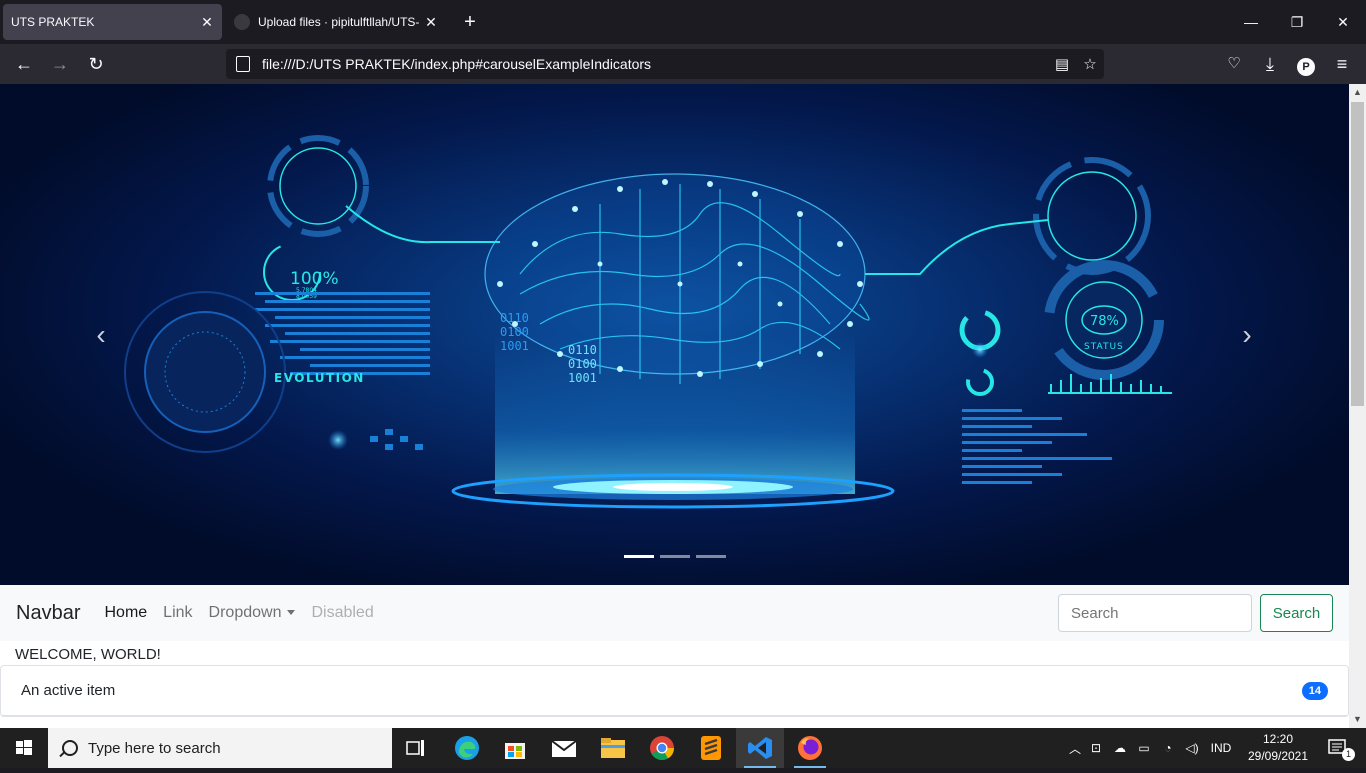 The height and width of the screenshot is (773, 1366). I want to click on search-icon, so click(70, 748).